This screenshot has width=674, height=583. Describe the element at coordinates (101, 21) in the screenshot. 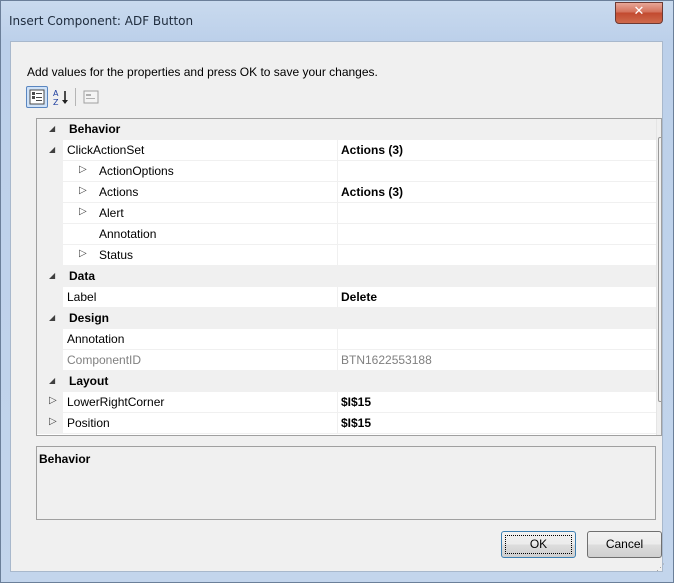

I see `window-title: Insert Component: ADF Button` at that location.